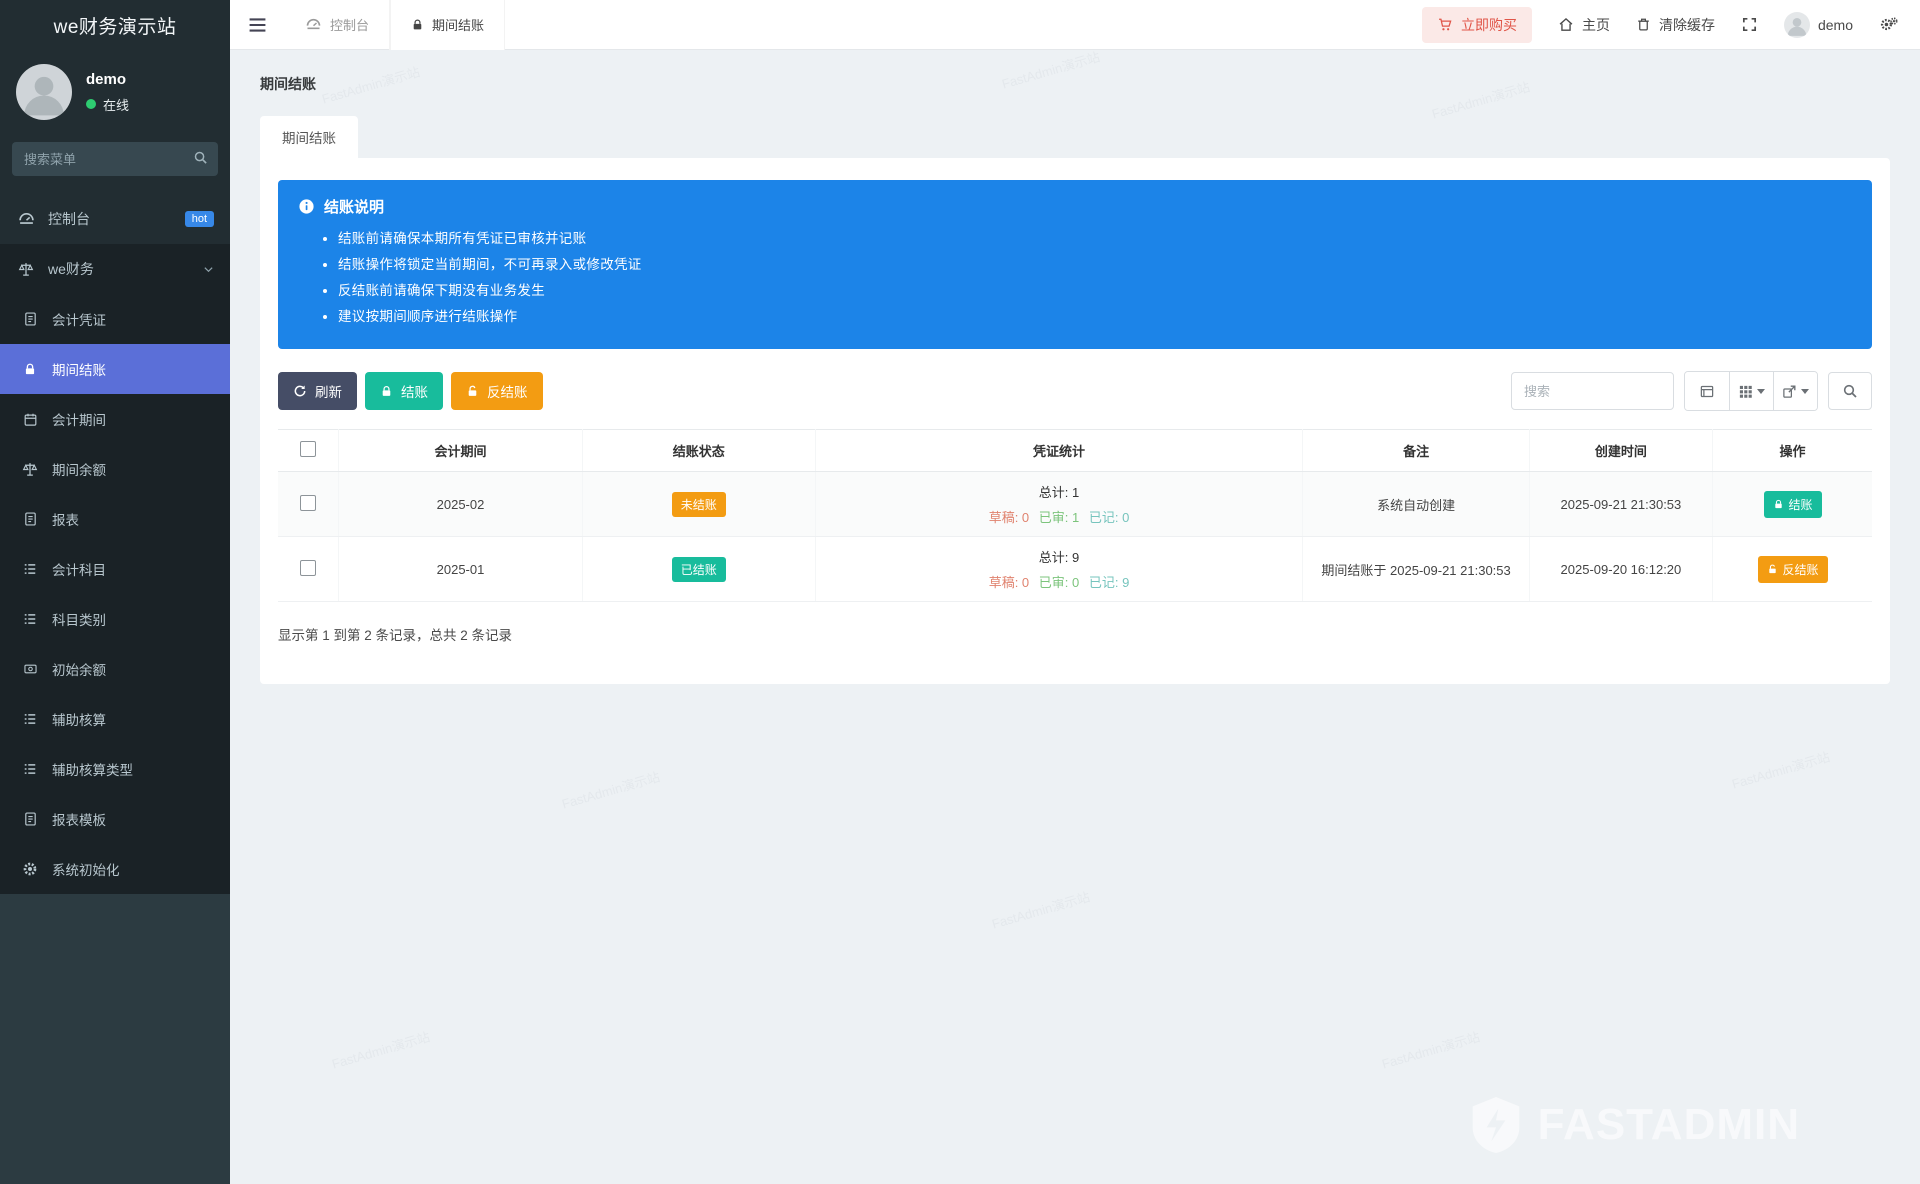  I want to click on column-header: 创建时间, so click(1621, 450).